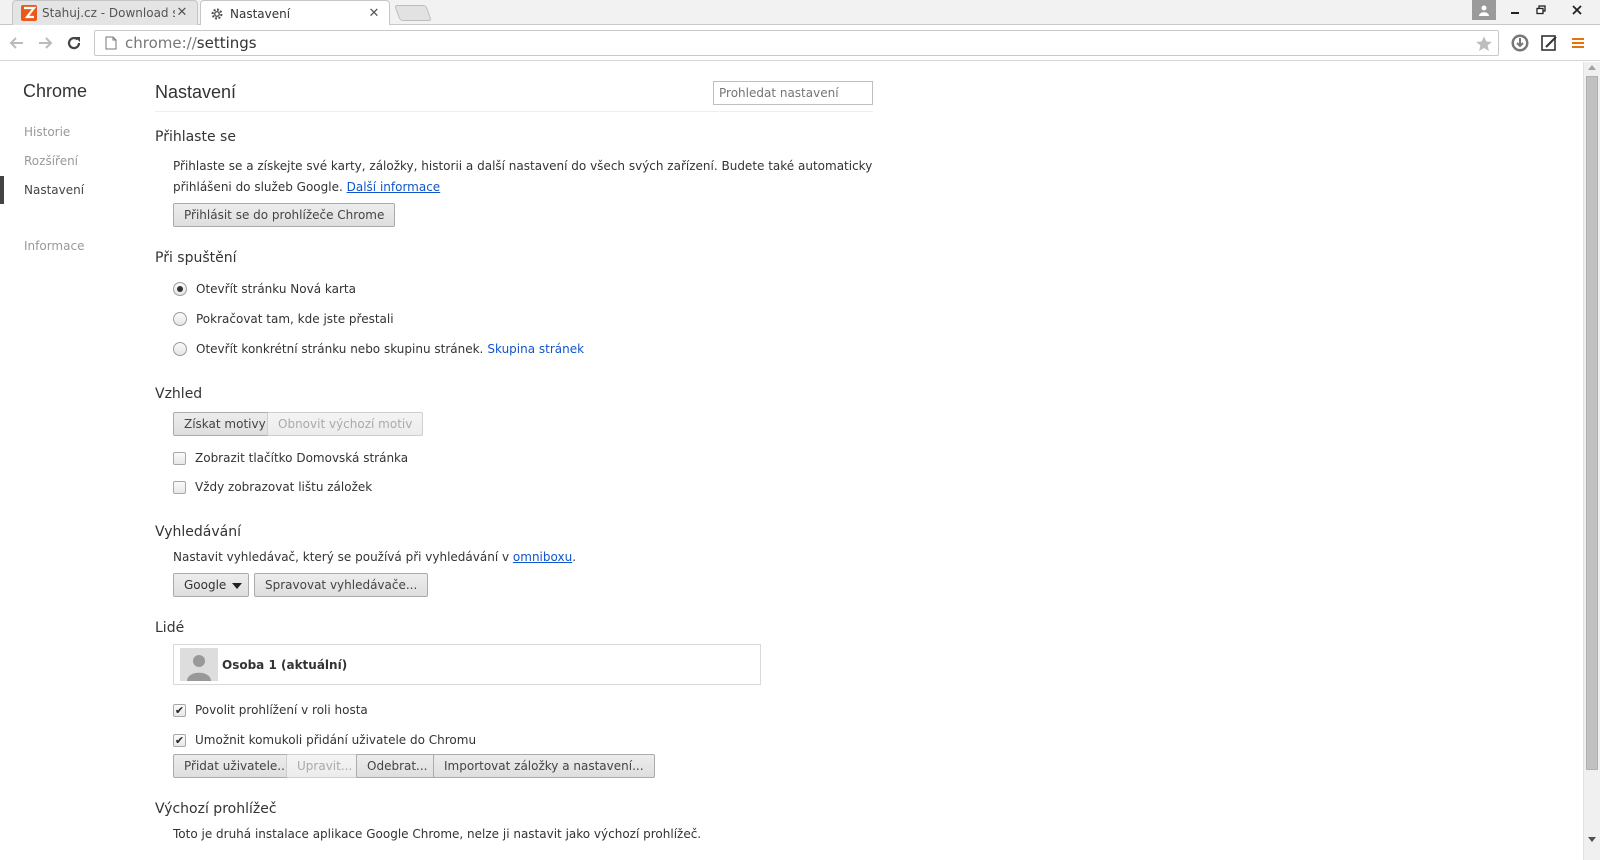 The image size is (1600, 860). Describe the element at coordinates (796, 43) in the screenshot. I see `omnibox: chrome://settings` at that location.